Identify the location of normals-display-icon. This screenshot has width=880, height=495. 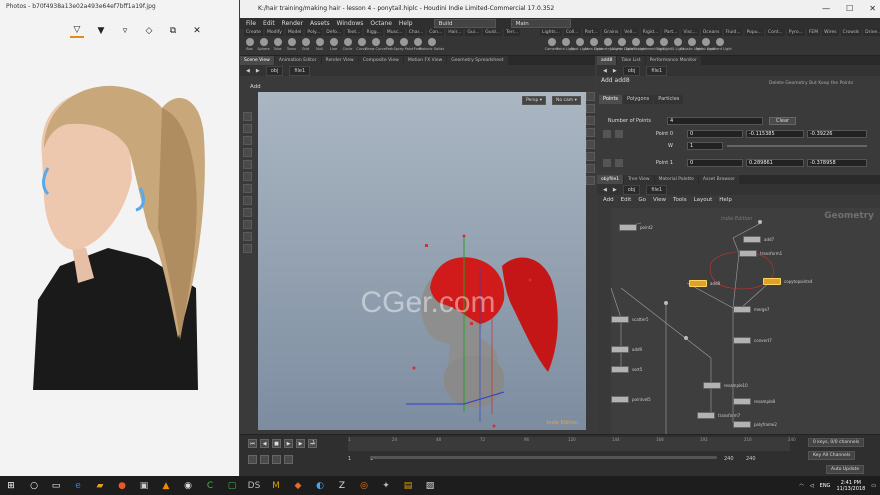
(590, 156).